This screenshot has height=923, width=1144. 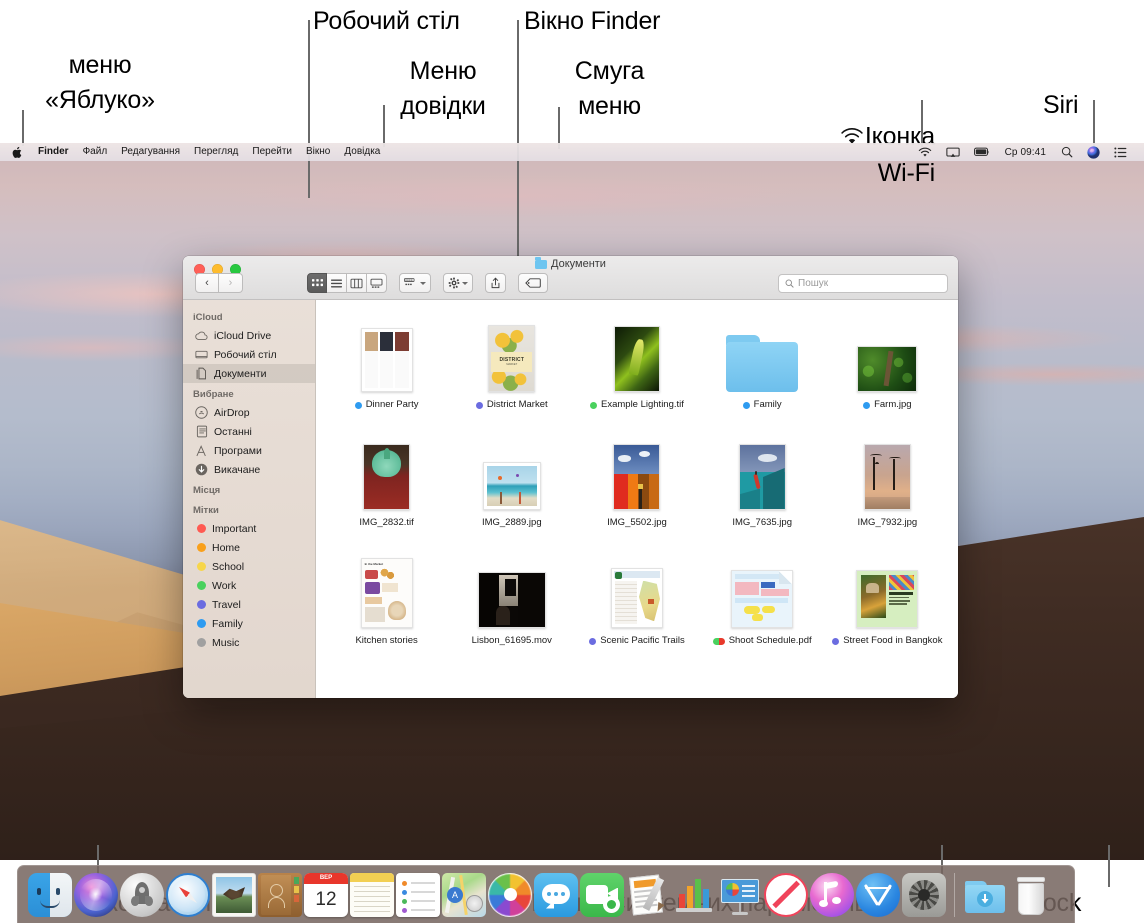 I want to click on dock-item-maps: A, so click(x=464, y=894).